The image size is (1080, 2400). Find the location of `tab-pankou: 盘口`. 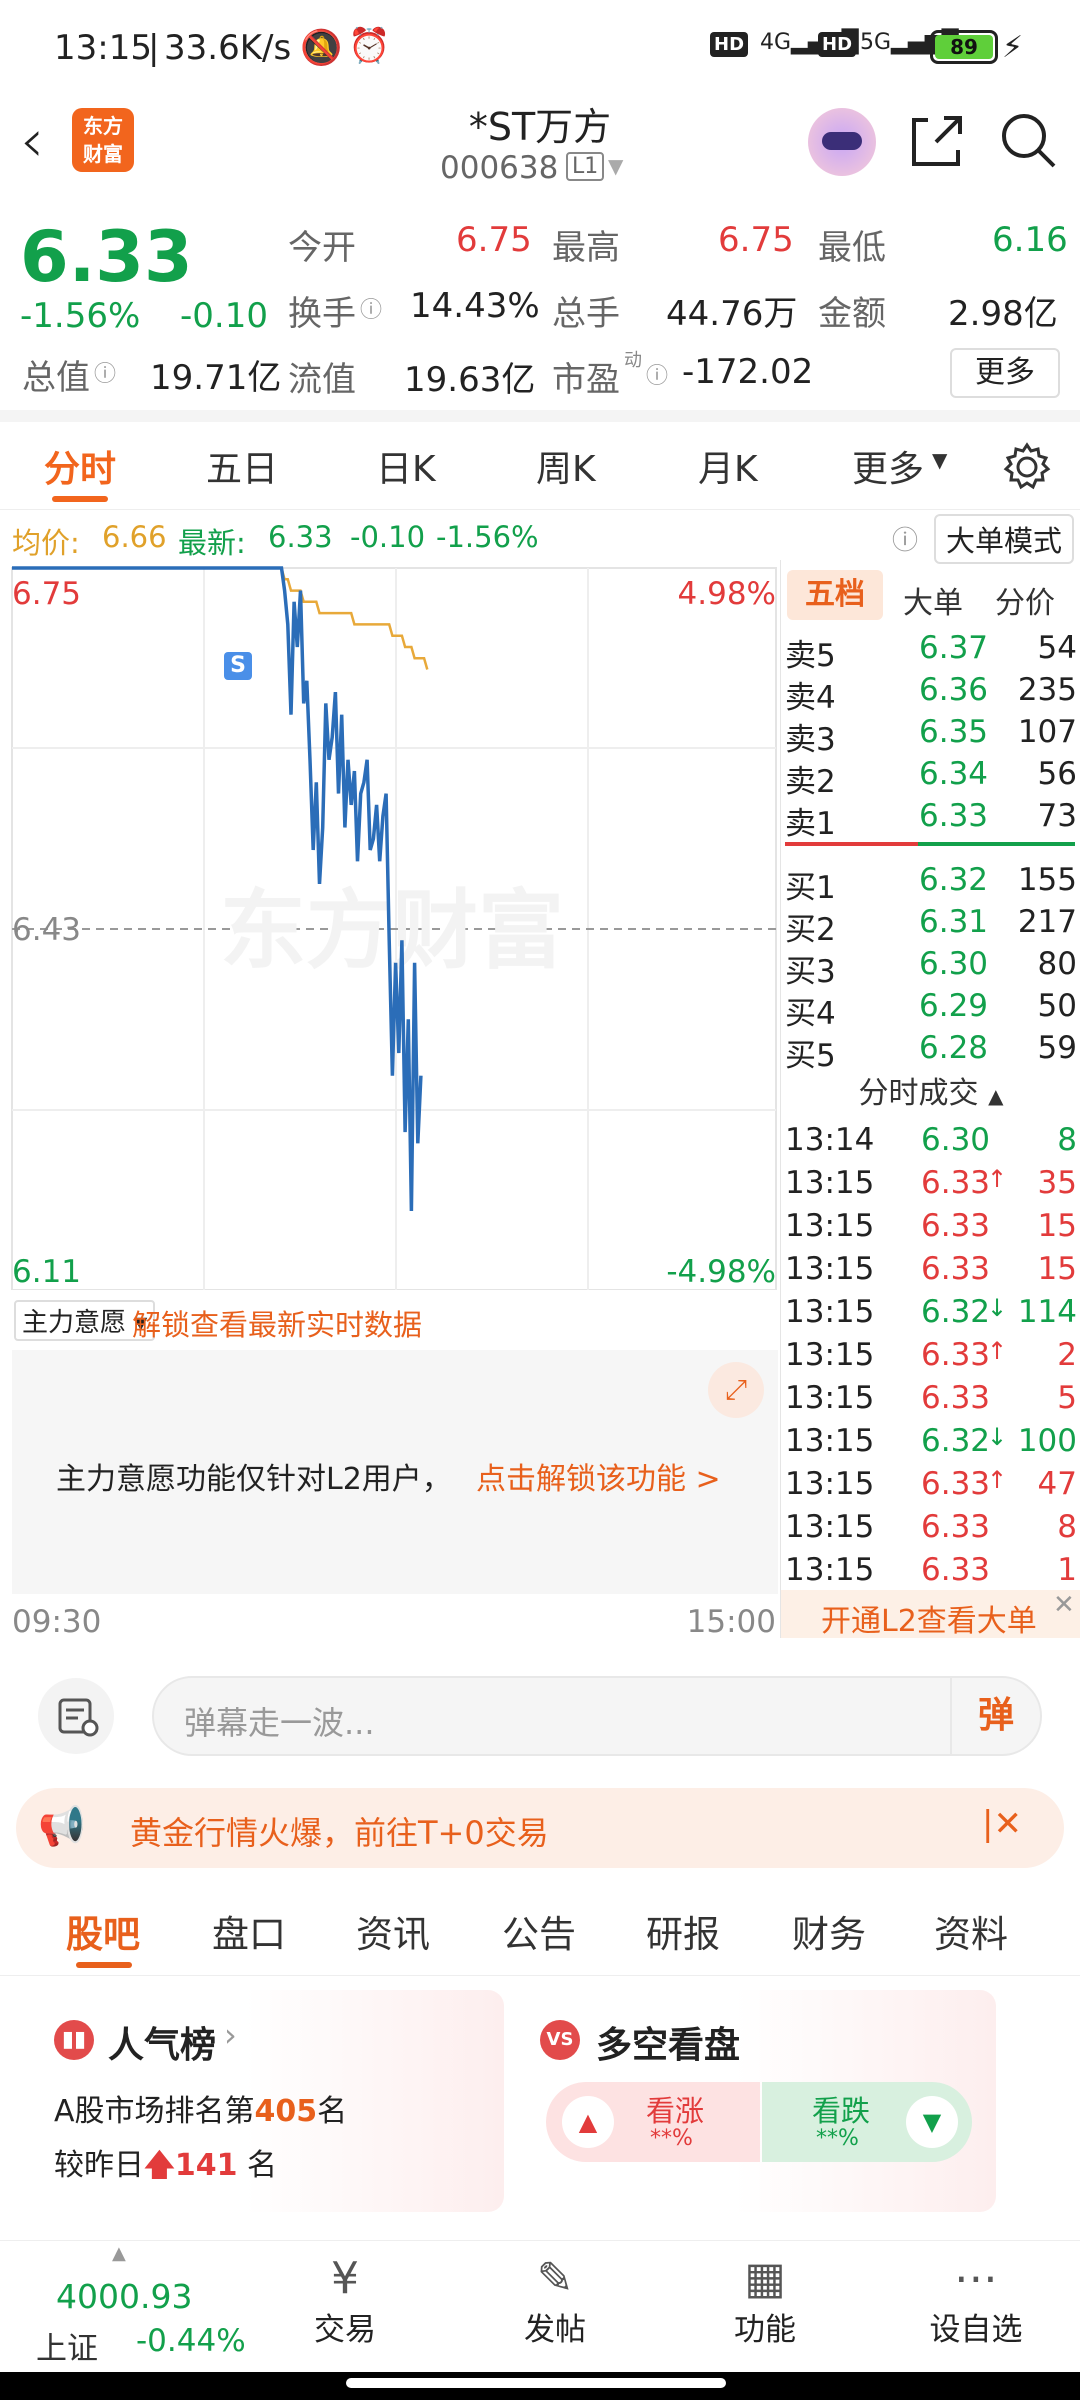

tab-pankou: 盘口 is located at coordinates (249, 1931).